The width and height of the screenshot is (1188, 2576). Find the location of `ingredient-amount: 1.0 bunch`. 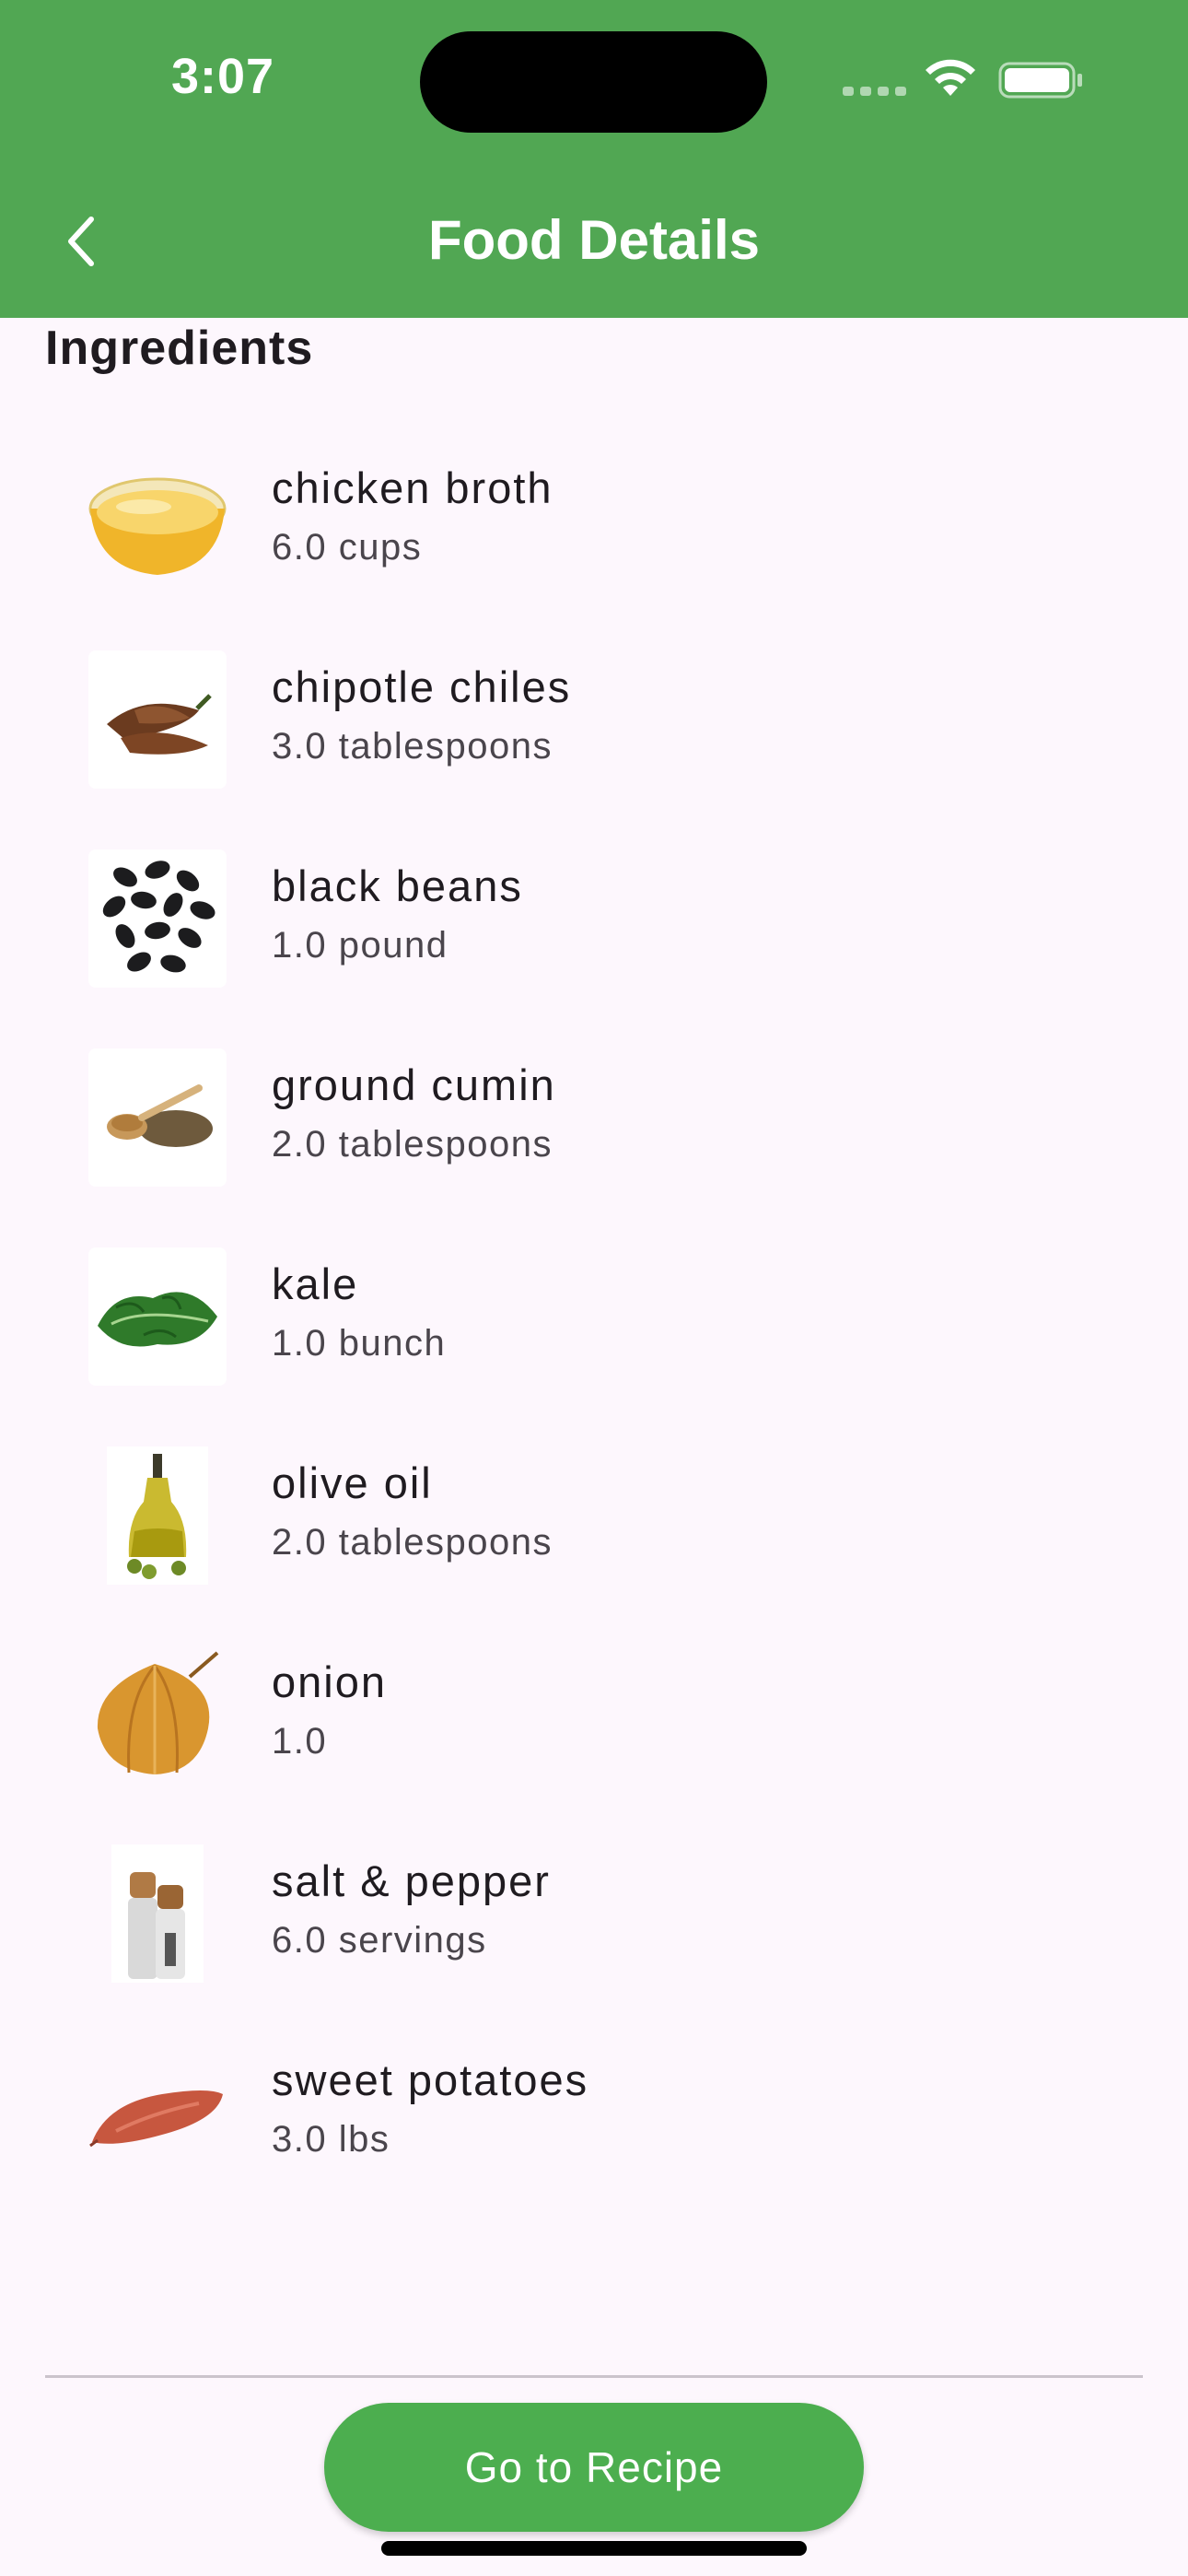

ingredient-amount: 1.0 bunch is located at coordinates (359, 1343).